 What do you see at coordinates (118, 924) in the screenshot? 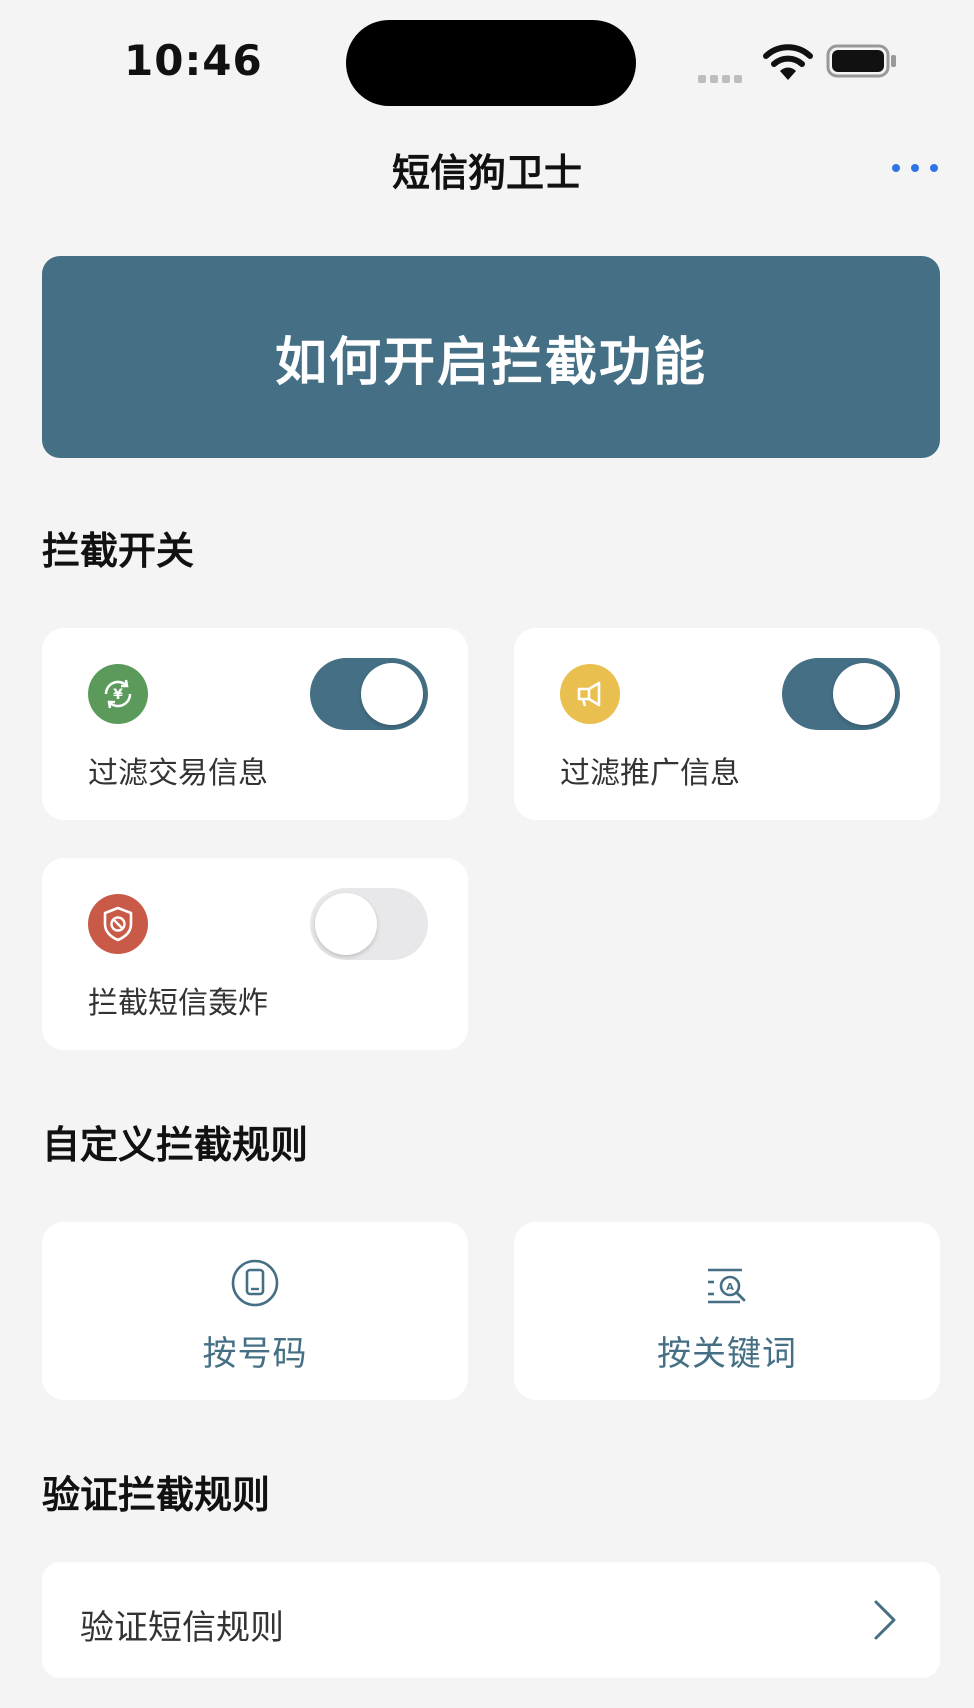
I see `shield-block-icon` at bounding box center [118, 924].